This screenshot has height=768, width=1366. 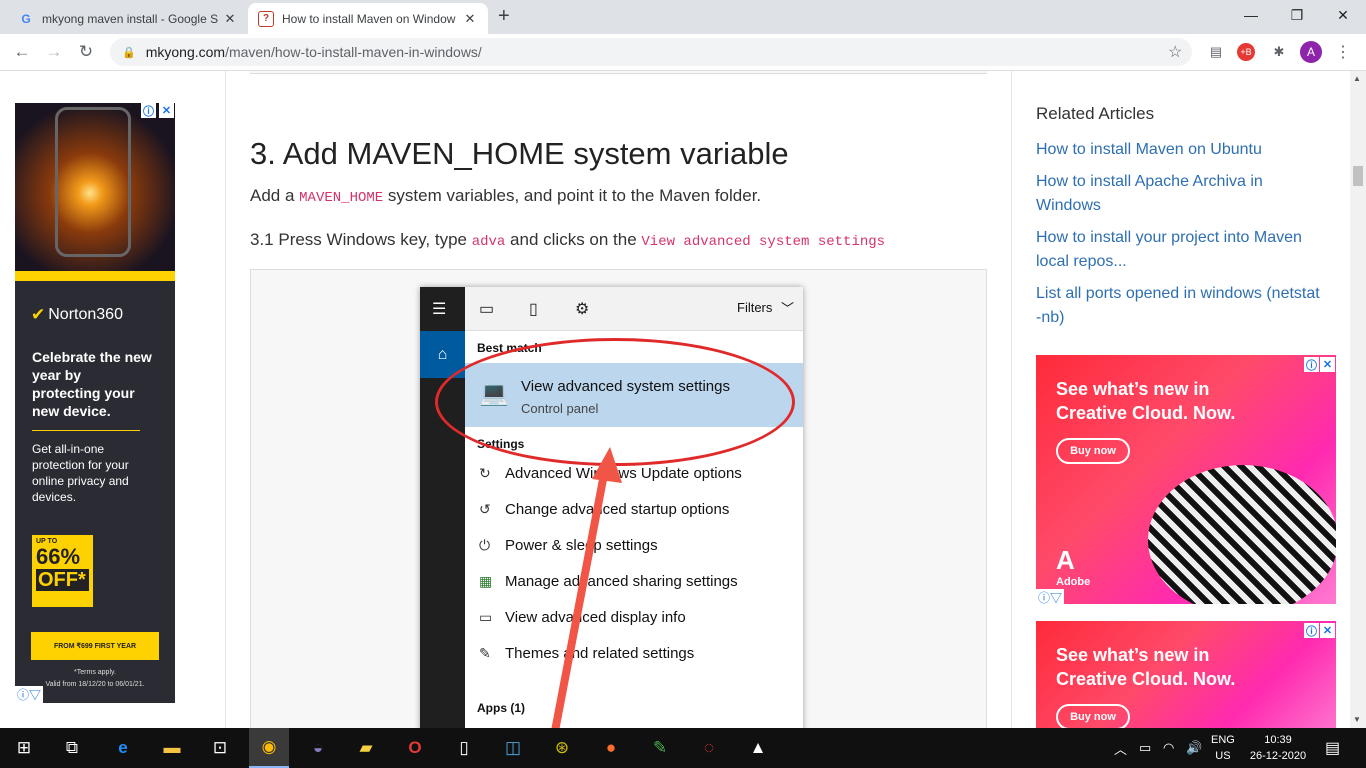 What do you see at coordinates (1357, 78) in the screenshot?
I see `scroll-up-icon: ▲` at bounding box center [1357, 78].